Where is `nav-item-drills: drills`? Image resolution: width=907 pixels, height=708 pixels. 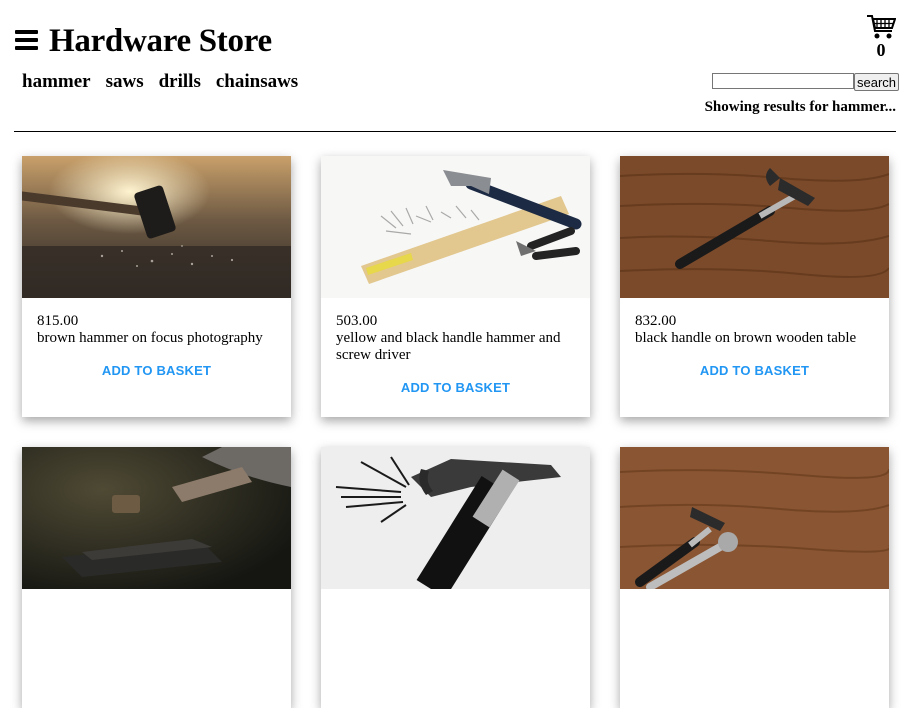
nav-item-drills: drills is located at coordinates (180, 82).